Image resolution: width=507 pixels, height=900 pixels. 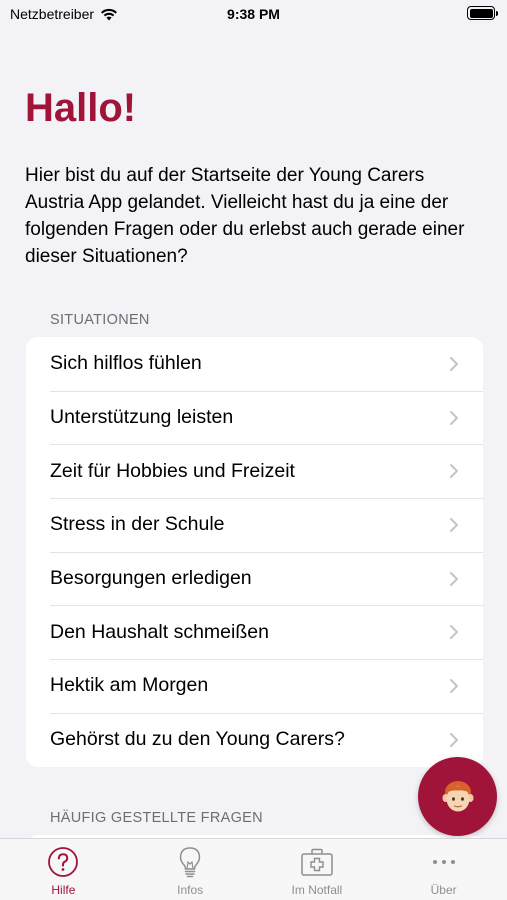 What do you see at coordinates (254, 686) in the screenshot?
I see `list-item: Hektik am Morgen` at bounding box center [254, 686].